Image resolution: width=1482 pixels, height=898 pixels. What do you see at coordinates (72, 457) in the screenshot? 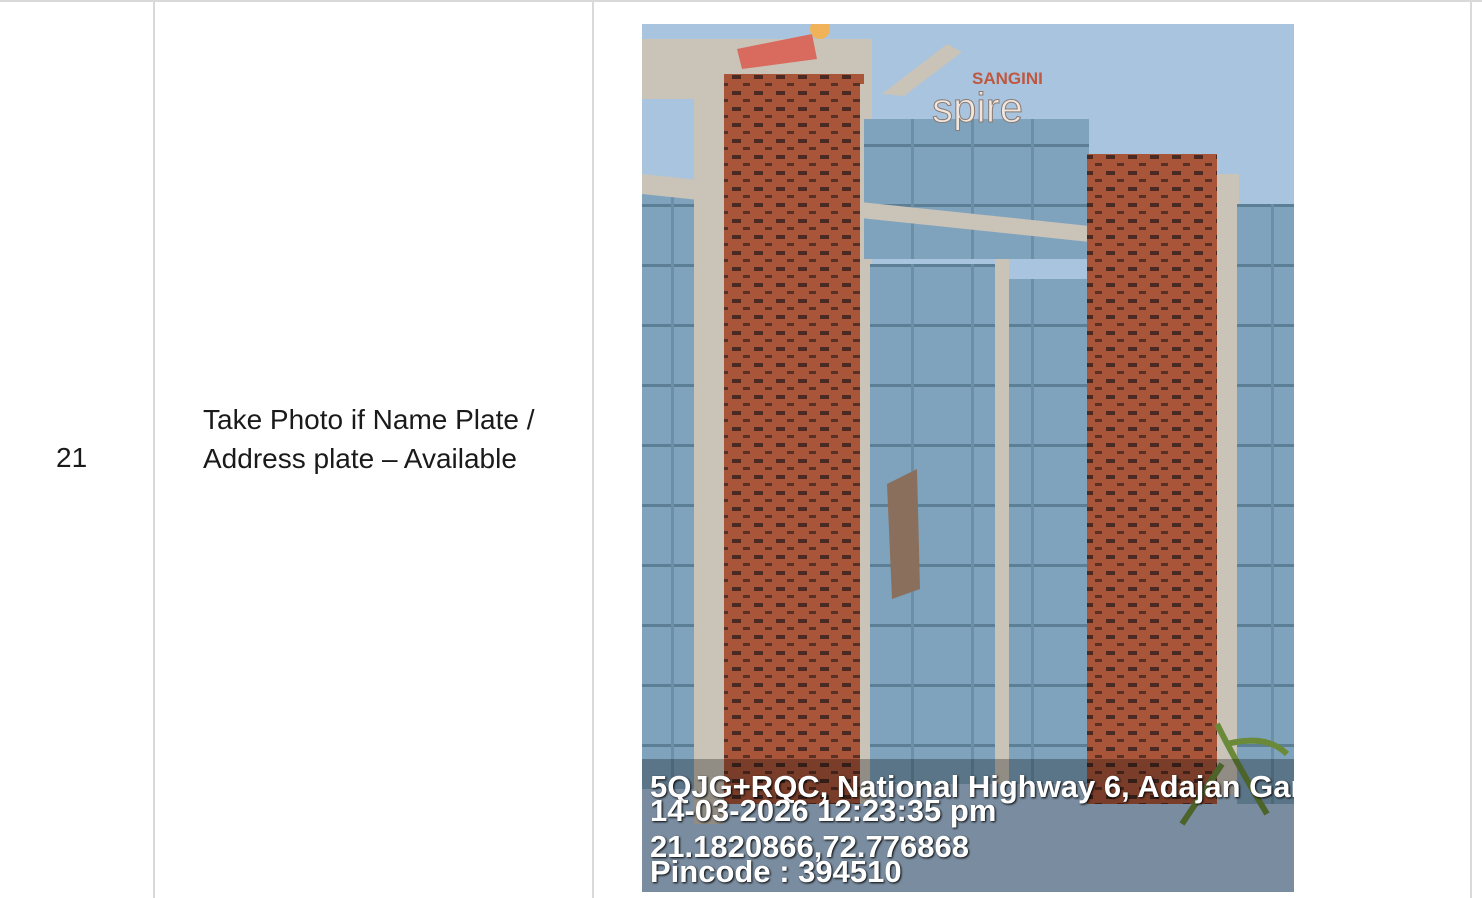
I see `row-number: 21` at bounding box center [72, 457].